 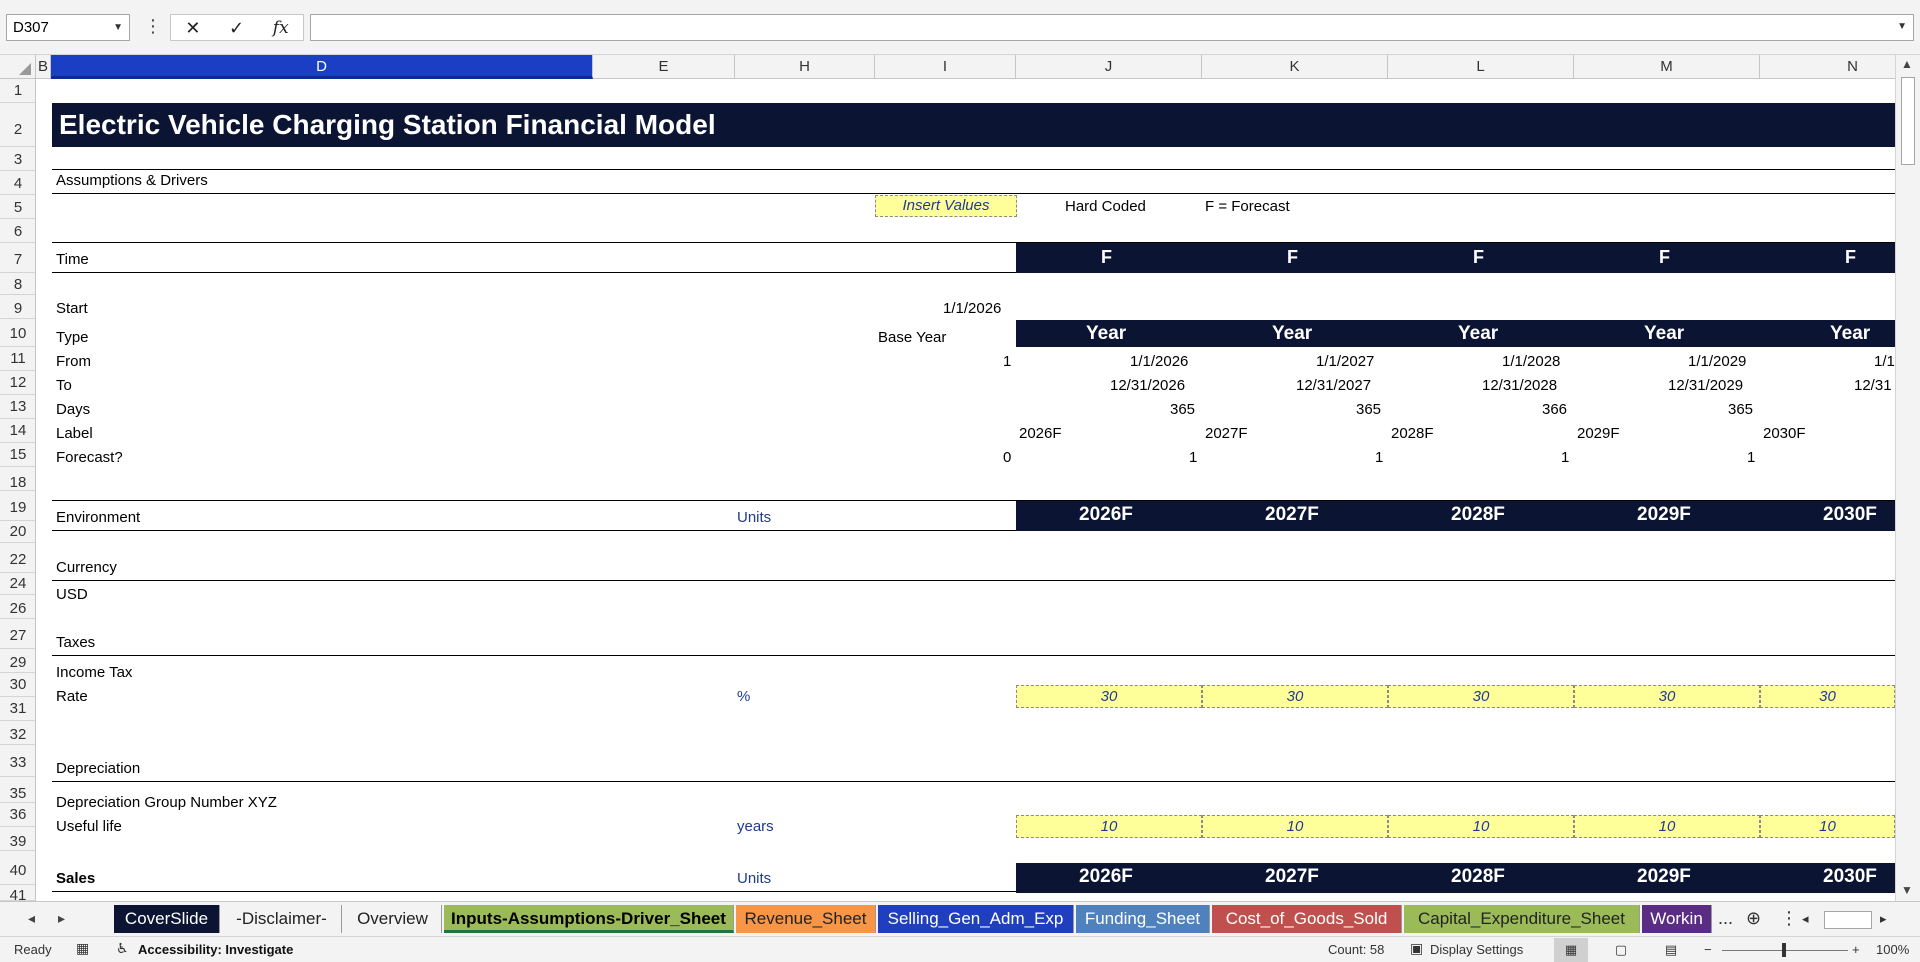 I want to click on column-header-d: D, so click(x=322, y=67).